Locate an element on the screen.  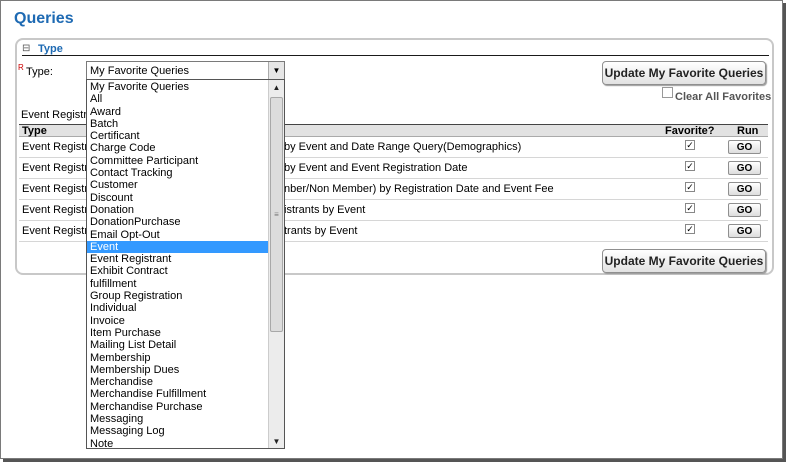
dropdown-option: All is located at coordinates (177, 99).